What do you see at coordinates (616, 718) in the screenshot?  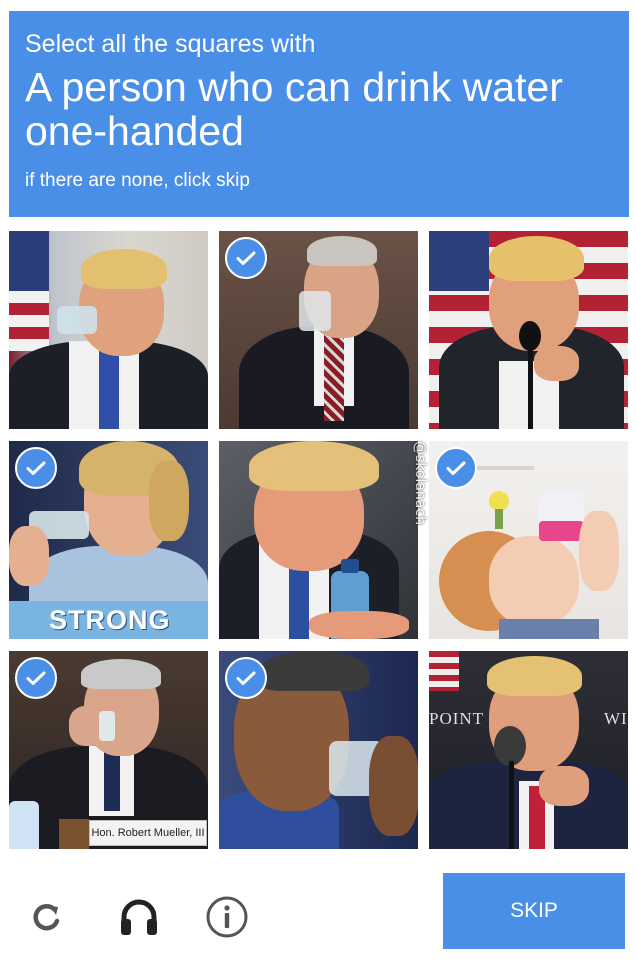 I see `backdrop-sign-right: WI` at bounding box center [616, 718].